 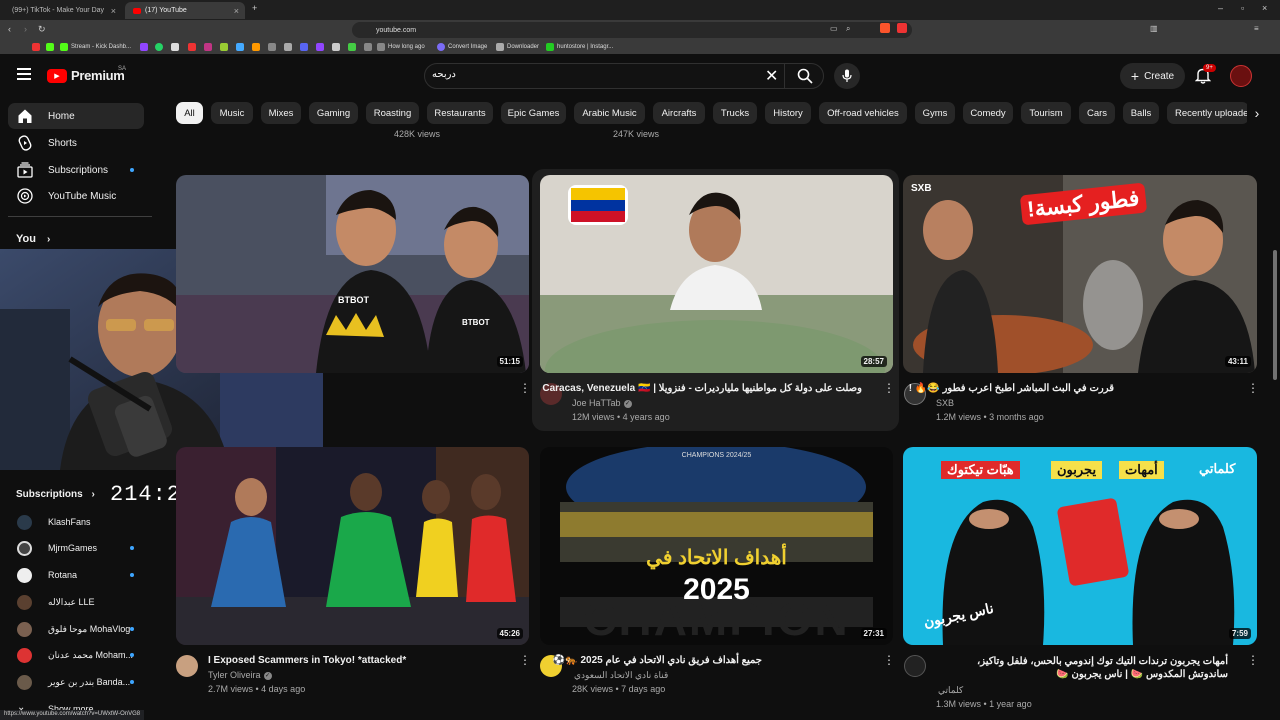 I want to click on youtube-logo: ▶ Premium, so click(x=86, y=75).